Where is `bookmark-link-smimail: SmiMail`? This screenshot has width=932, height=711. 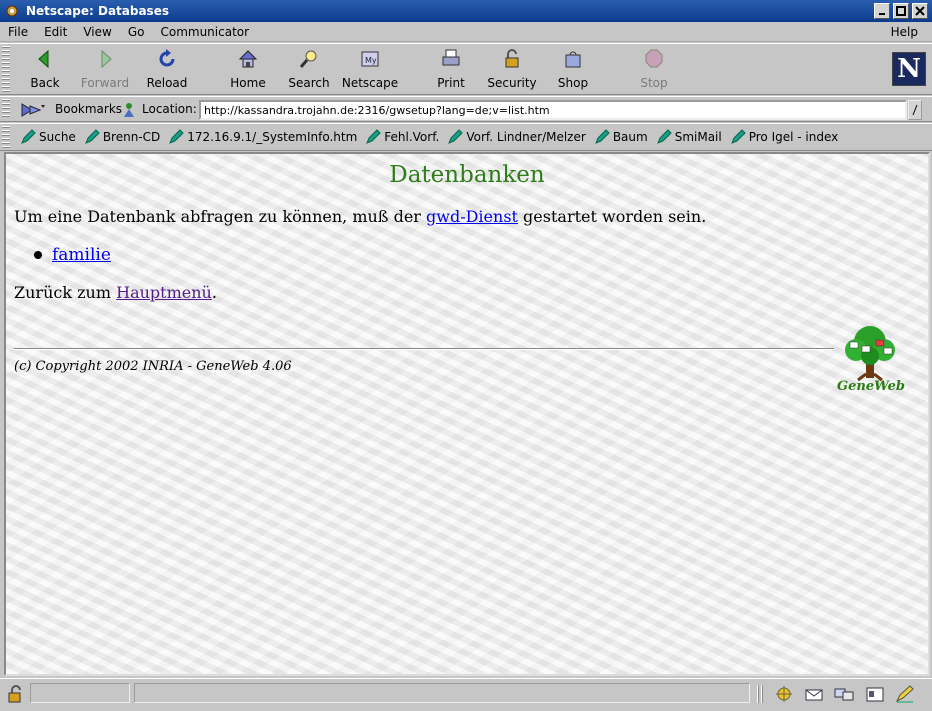 bookmark-link-smimail: SmiMail is located at coordinates (689, 137).